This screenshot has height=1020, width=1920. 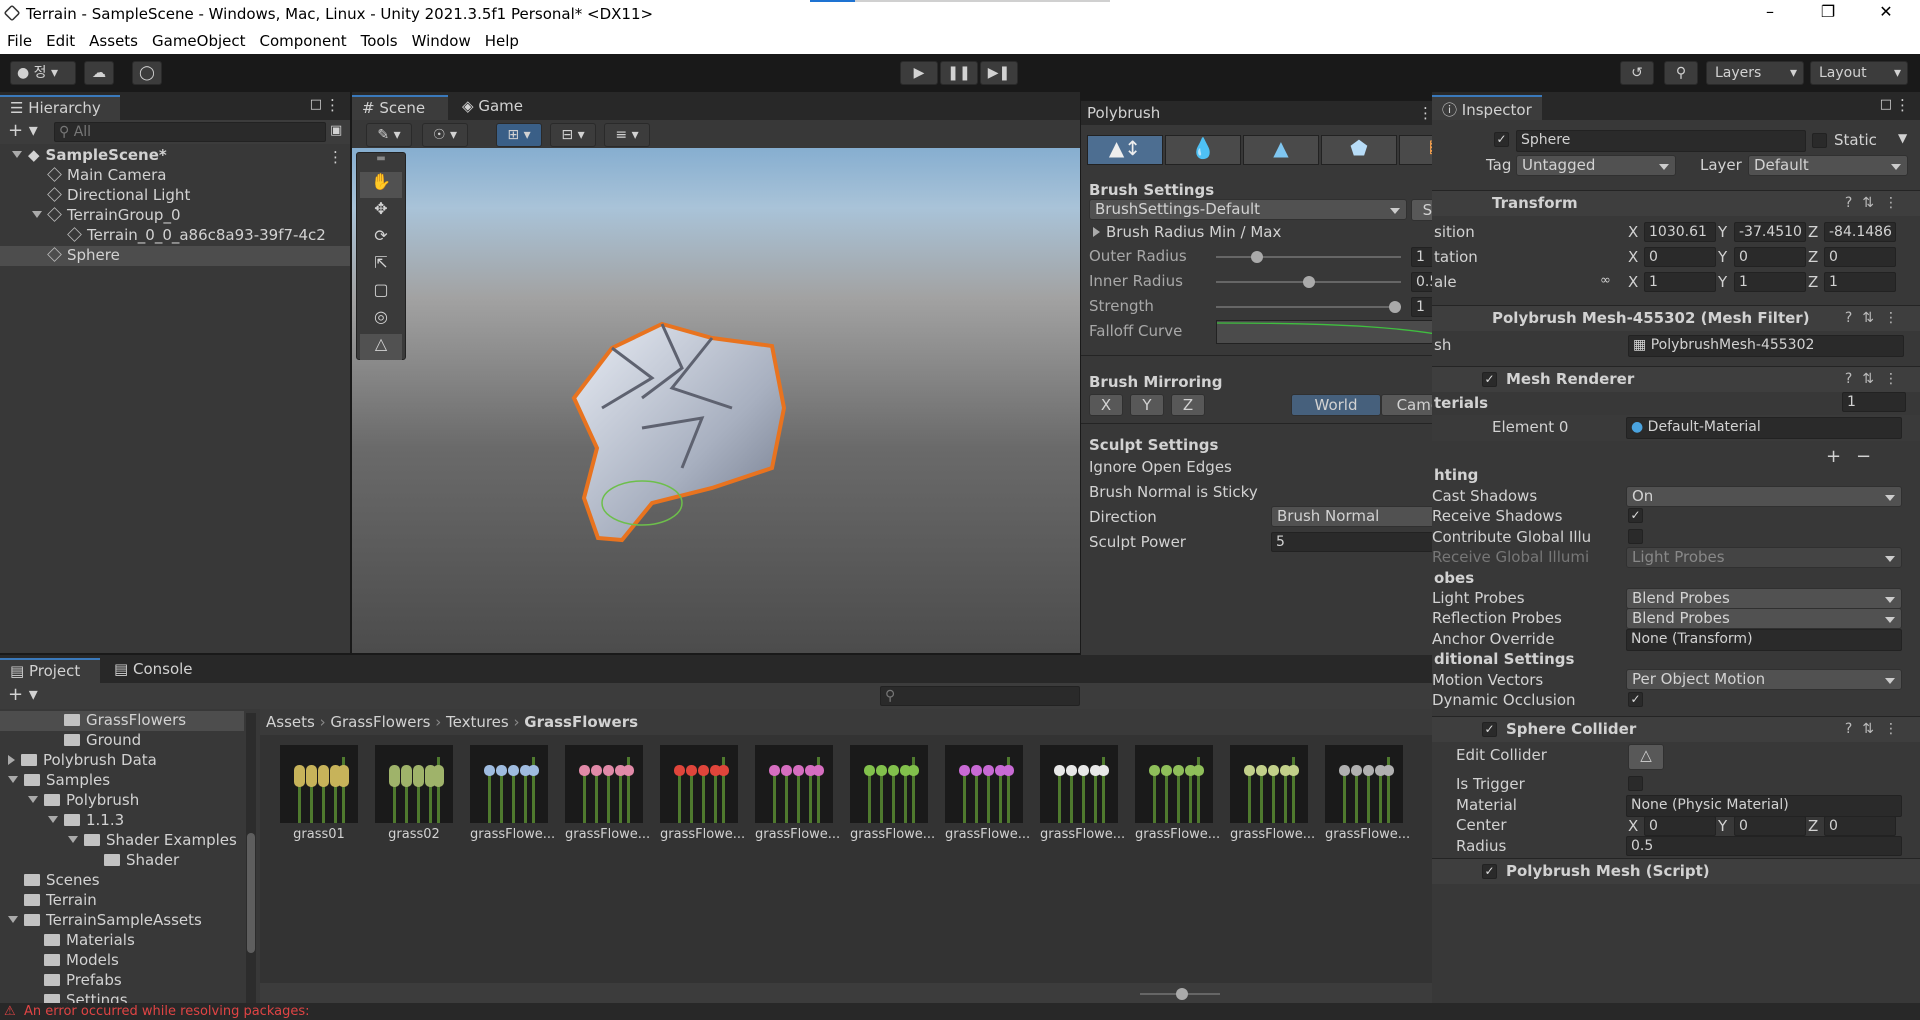 I want to click on account-dropdown: ● 정 ▾, so click(x=43, y=73).